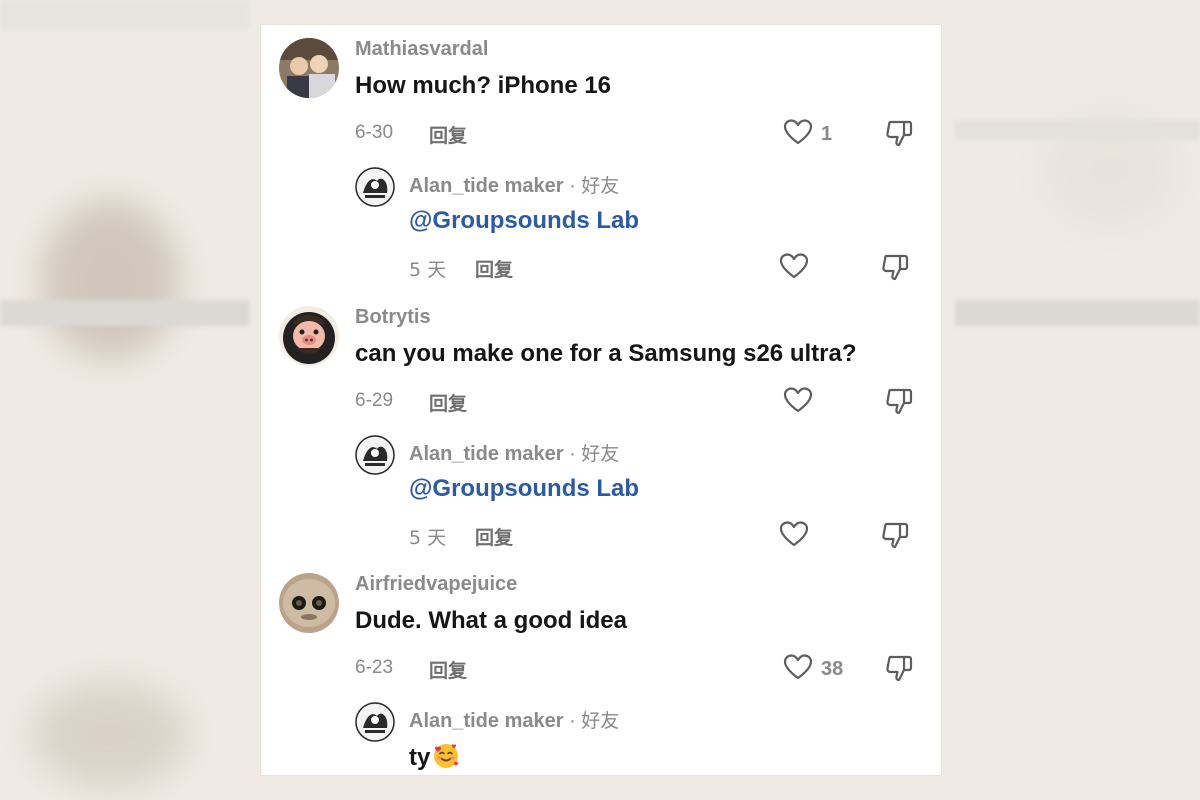  I want to click on like-button: 38, so click(813, 669).